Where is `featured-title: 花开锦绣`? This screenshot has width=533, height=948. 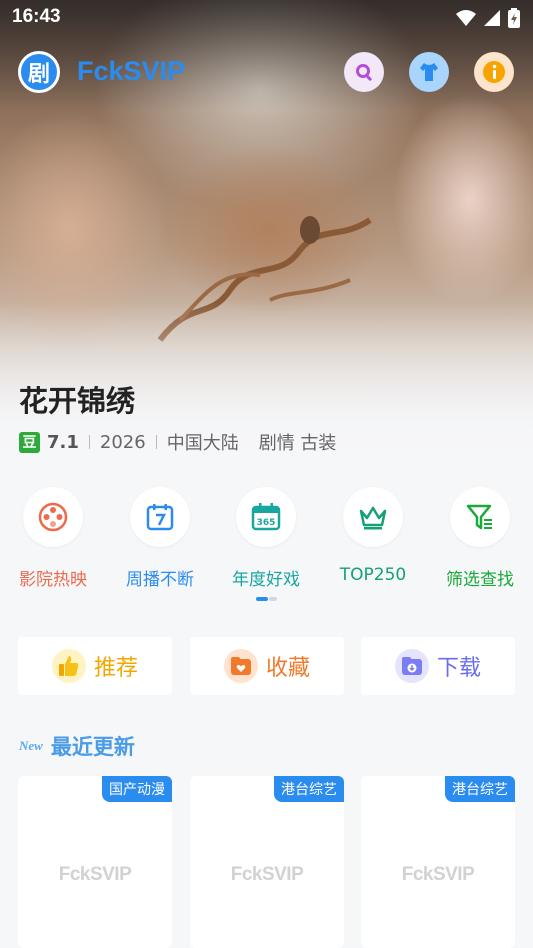
featured-title: 花开锦绣 is located at coordinates (77, 399).